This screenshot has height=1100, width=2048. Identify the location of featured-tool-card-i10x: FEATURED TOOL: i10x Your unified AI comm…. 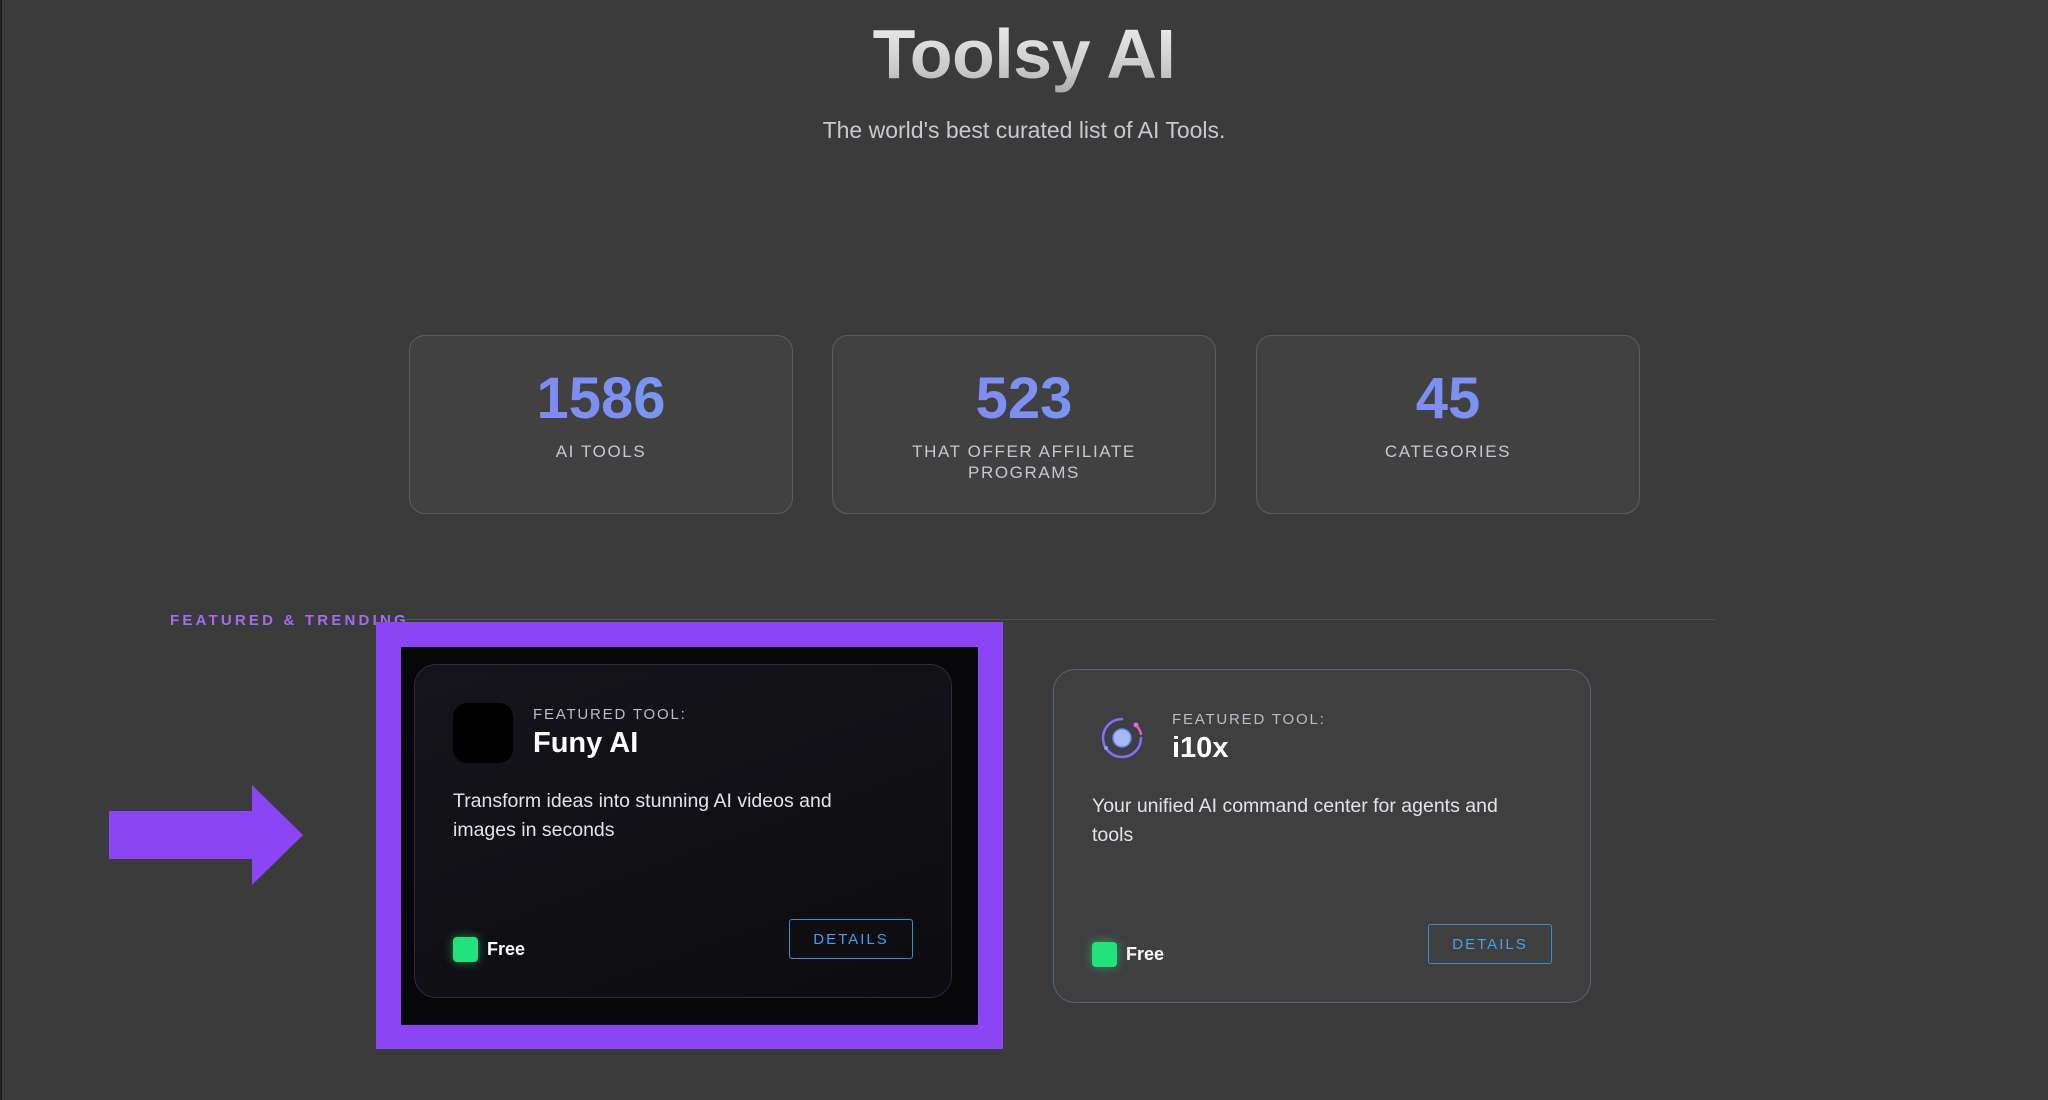
(1322, 836).